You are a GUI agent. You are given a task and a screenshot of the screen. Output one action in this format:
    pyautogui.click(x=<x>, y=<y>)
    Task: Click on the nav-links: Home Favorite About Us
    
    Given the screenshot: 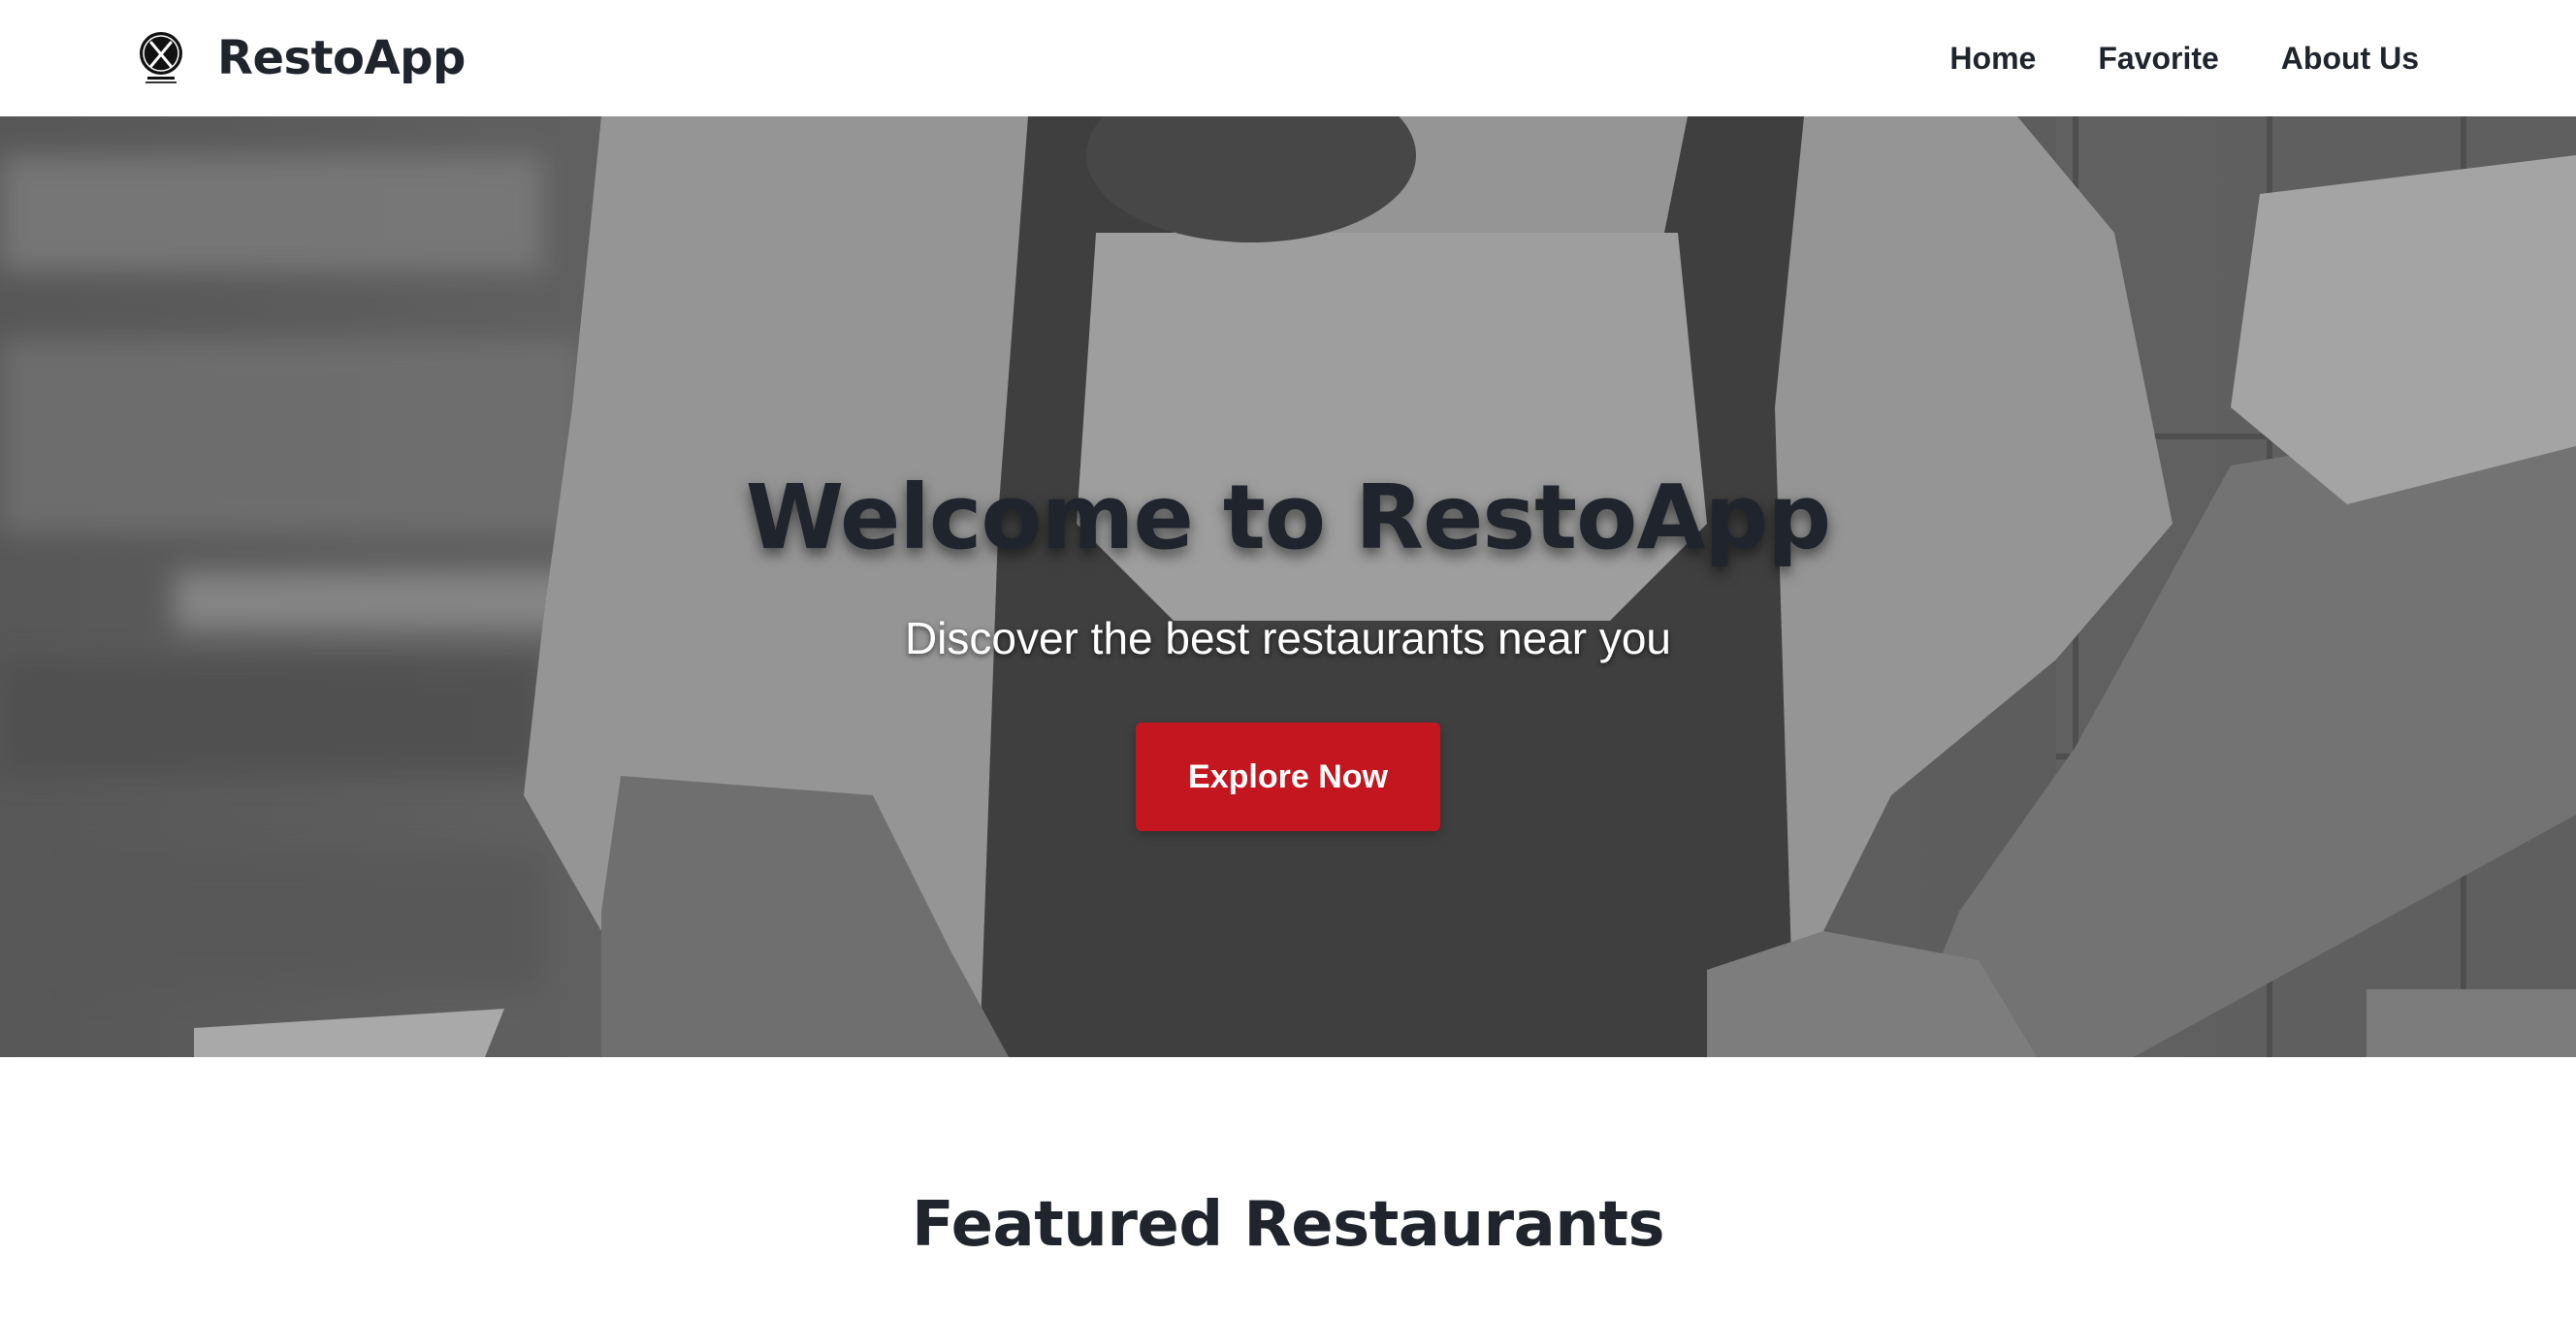 What is the action you would take?
    pyautogui.click(x=2184, y=59)
    